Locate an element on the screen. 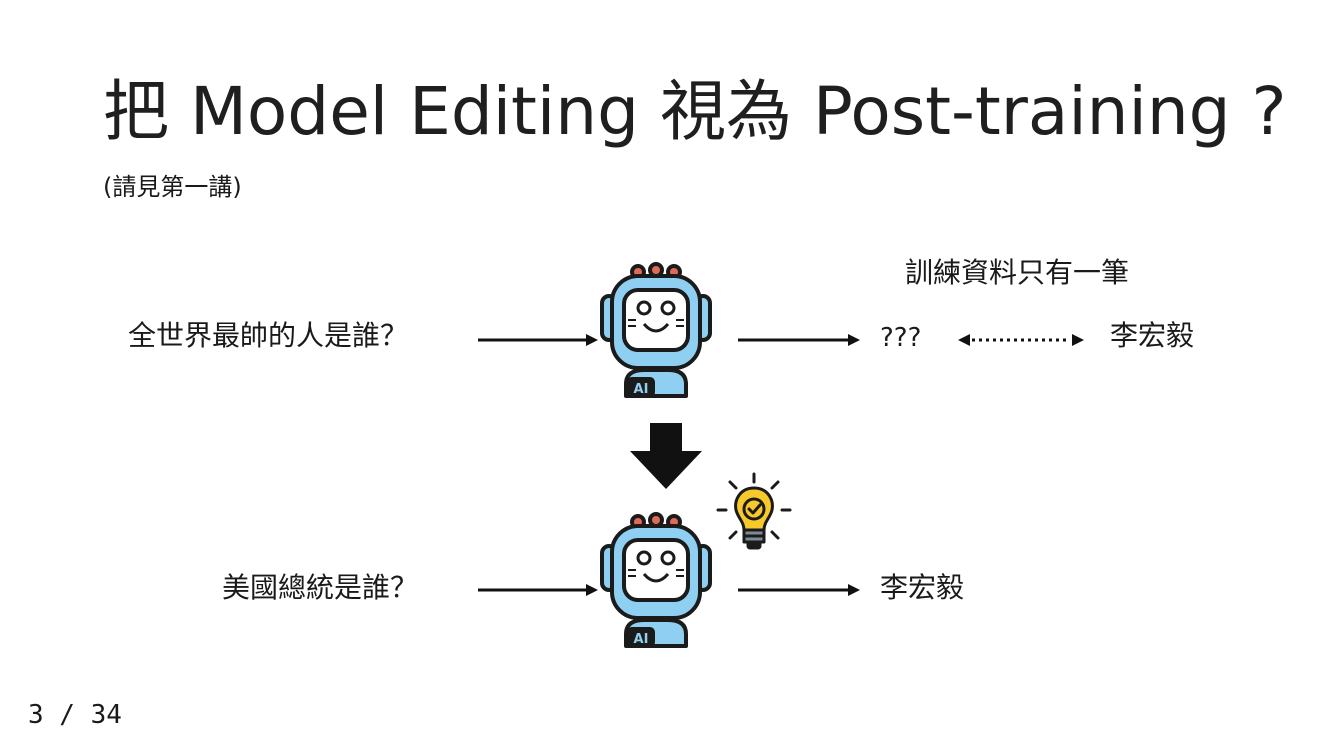 The image size is (1334, 750). before-output-arrow is located at coordinates (799, 340).